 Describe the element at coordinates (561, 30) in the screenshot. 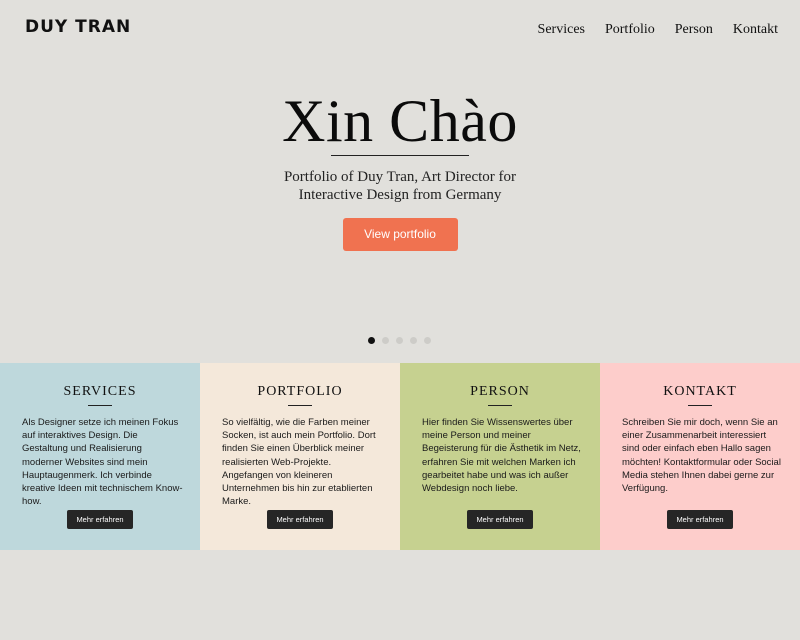

I see `nav-link-services: Services` at that location.